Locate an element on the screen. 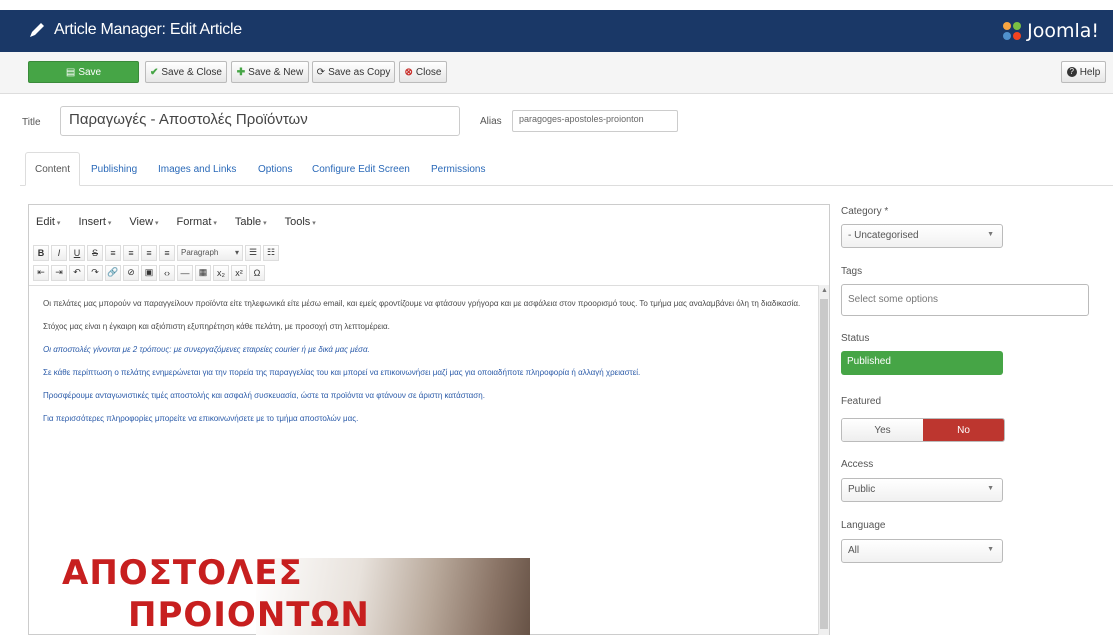 This screenshot has width=1113, height=635. featured-label: Featured is located at coordinates (861, 401).